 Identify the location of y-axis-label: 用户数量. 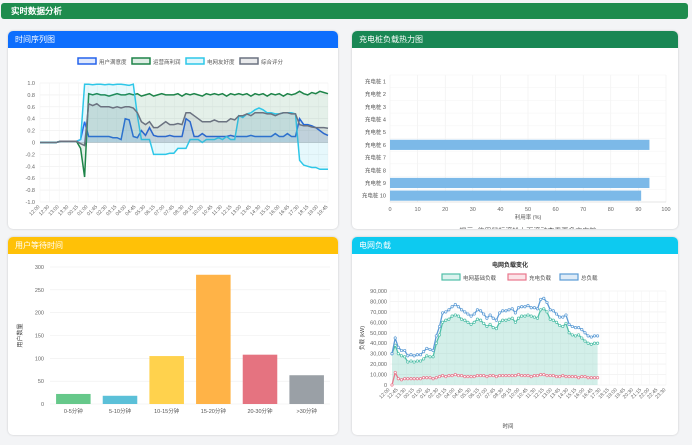
(20, 335).